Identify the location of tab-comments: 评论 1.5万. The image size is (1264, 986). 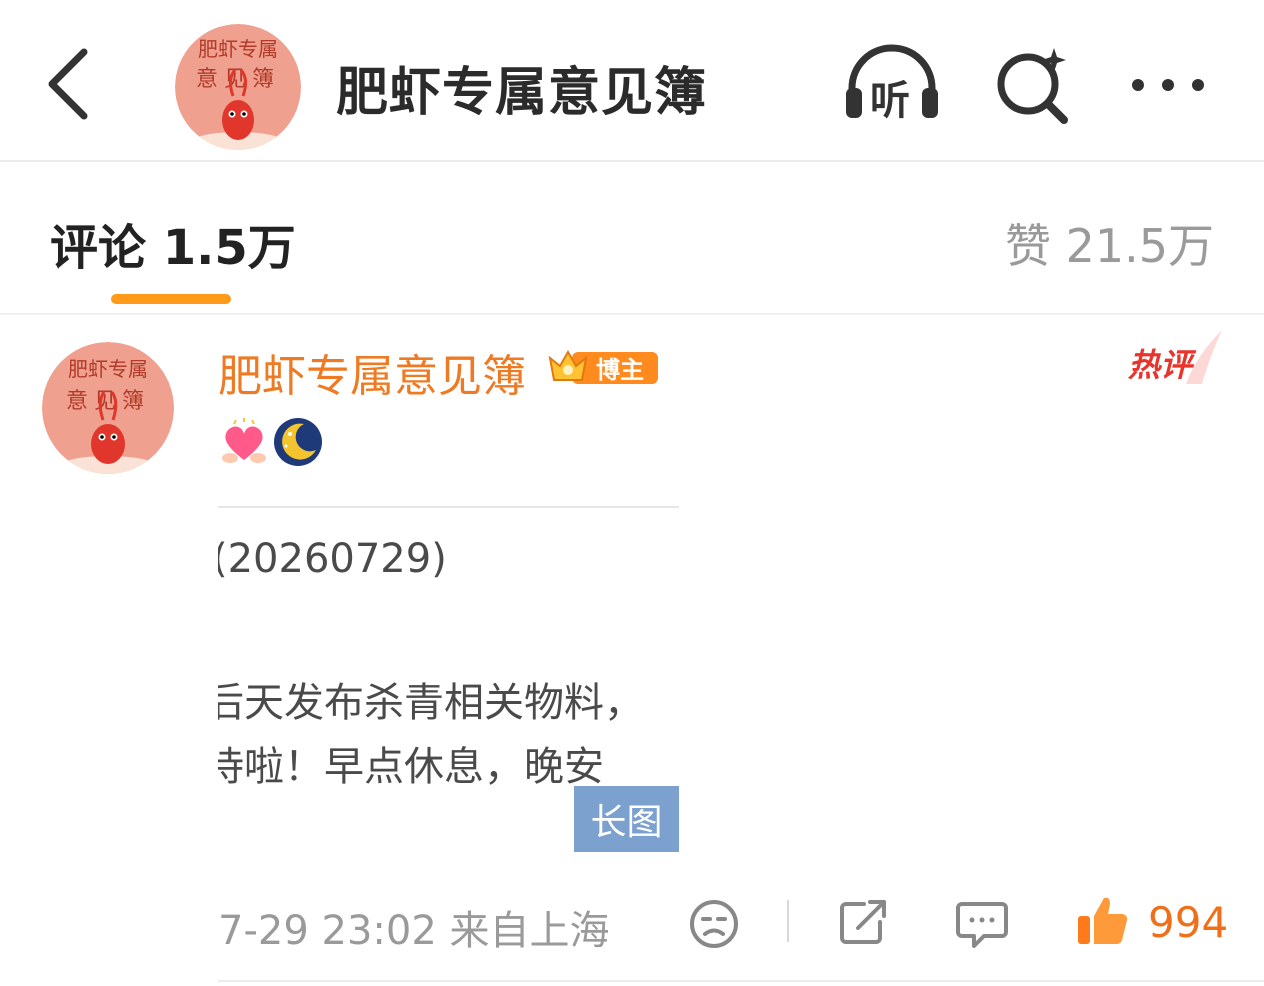
(173, 243).